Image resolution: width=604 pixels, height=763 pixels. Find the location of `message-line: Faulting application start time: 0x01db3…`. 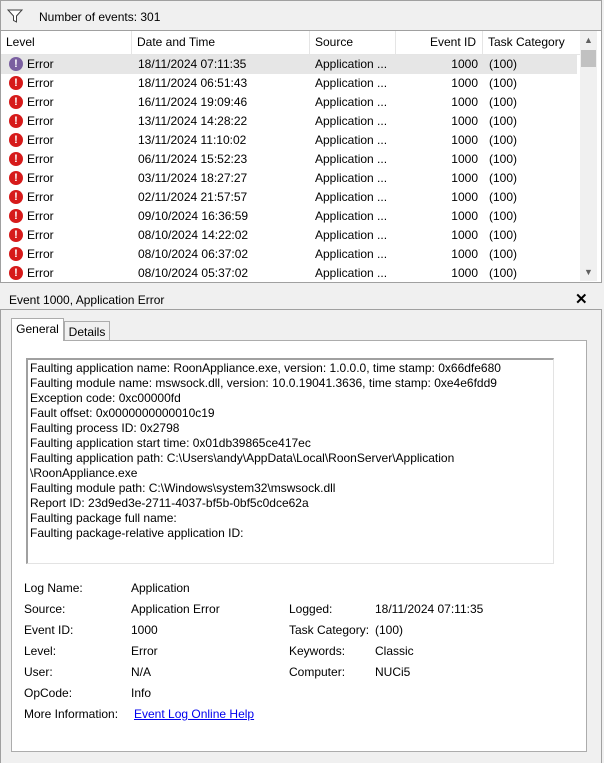

message-line: Faulting application start time: 0x01db3… is located at coordinates (170, 443).